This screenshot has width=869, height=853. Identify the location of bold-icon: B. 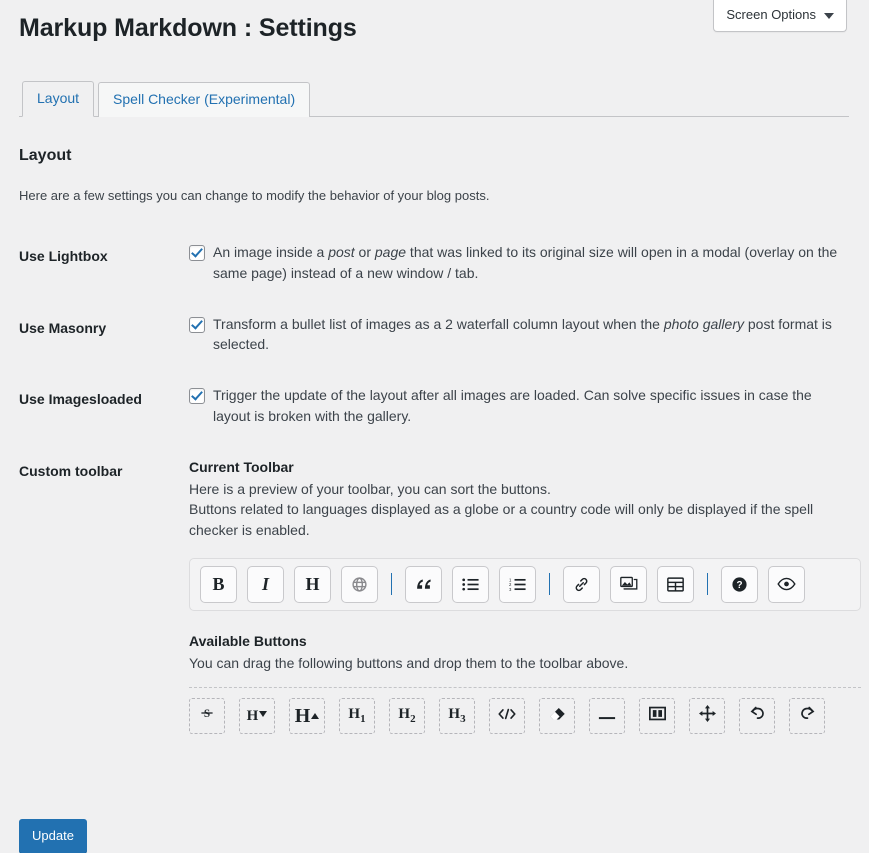
(218, 584).